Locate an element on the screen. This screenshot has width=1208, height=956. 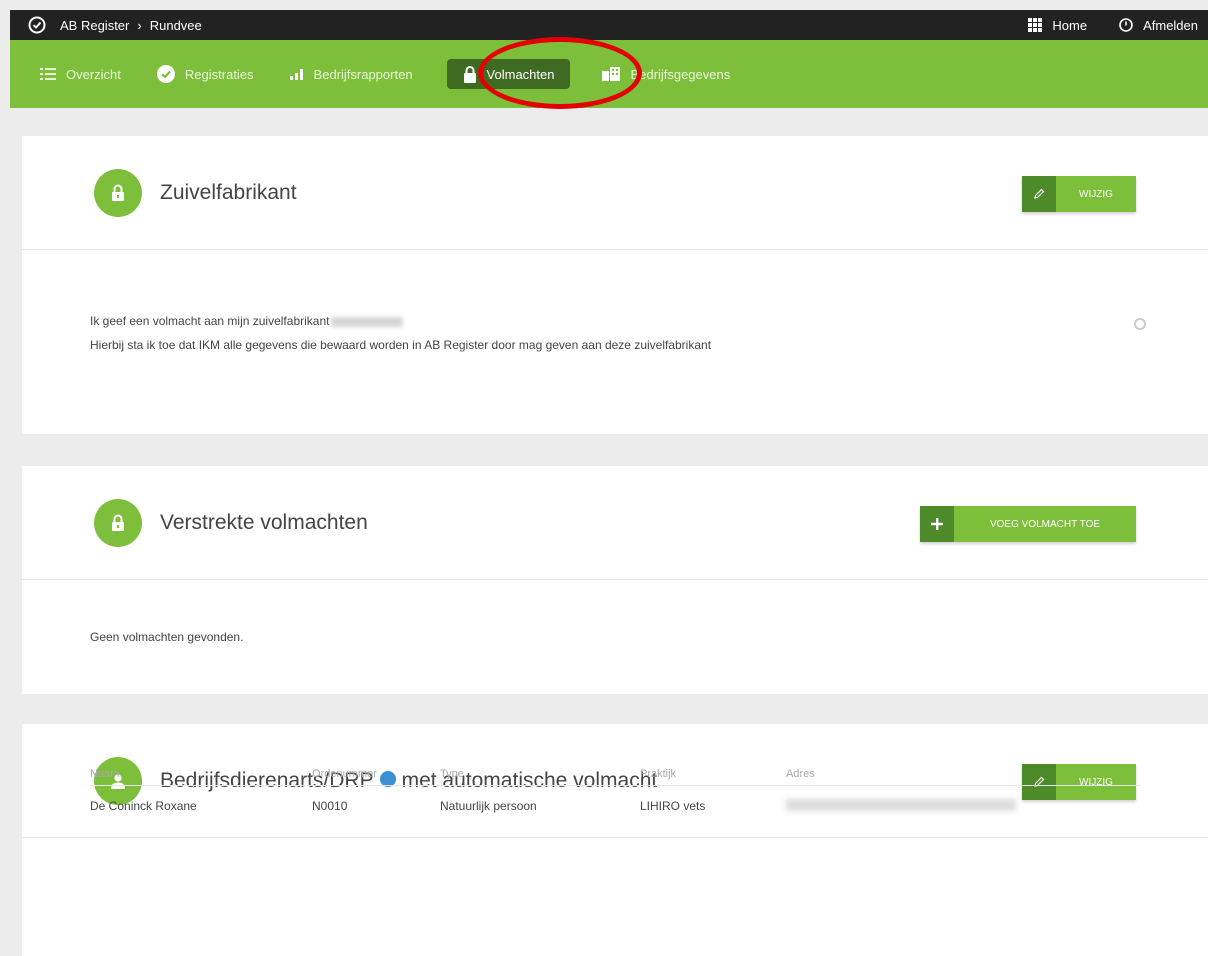
card-title: Verstrekte volmachten is located at coordinates (264, 522).